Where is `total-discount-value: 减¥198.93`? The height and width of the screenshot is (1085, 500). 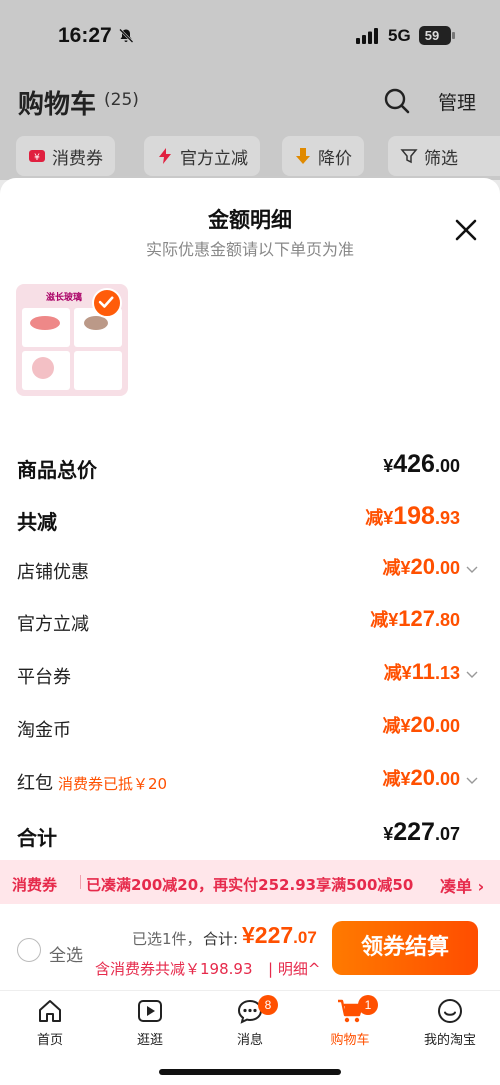 total-discount-value: 减¥198.93 is located at coordinates (412, 516).